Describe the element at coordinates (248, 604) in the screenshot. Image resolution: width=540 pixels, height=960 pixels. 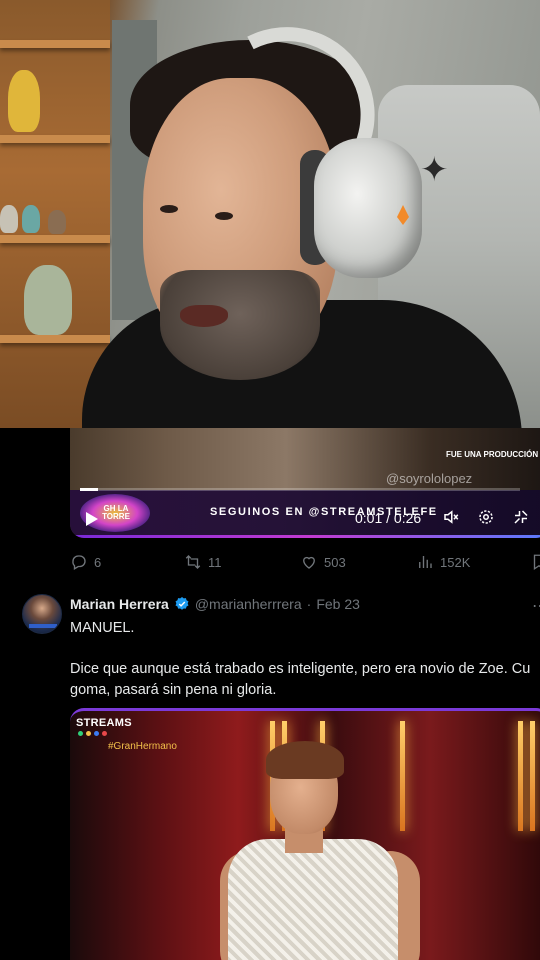
I see `author-handle: @marianherrrera` at that location.